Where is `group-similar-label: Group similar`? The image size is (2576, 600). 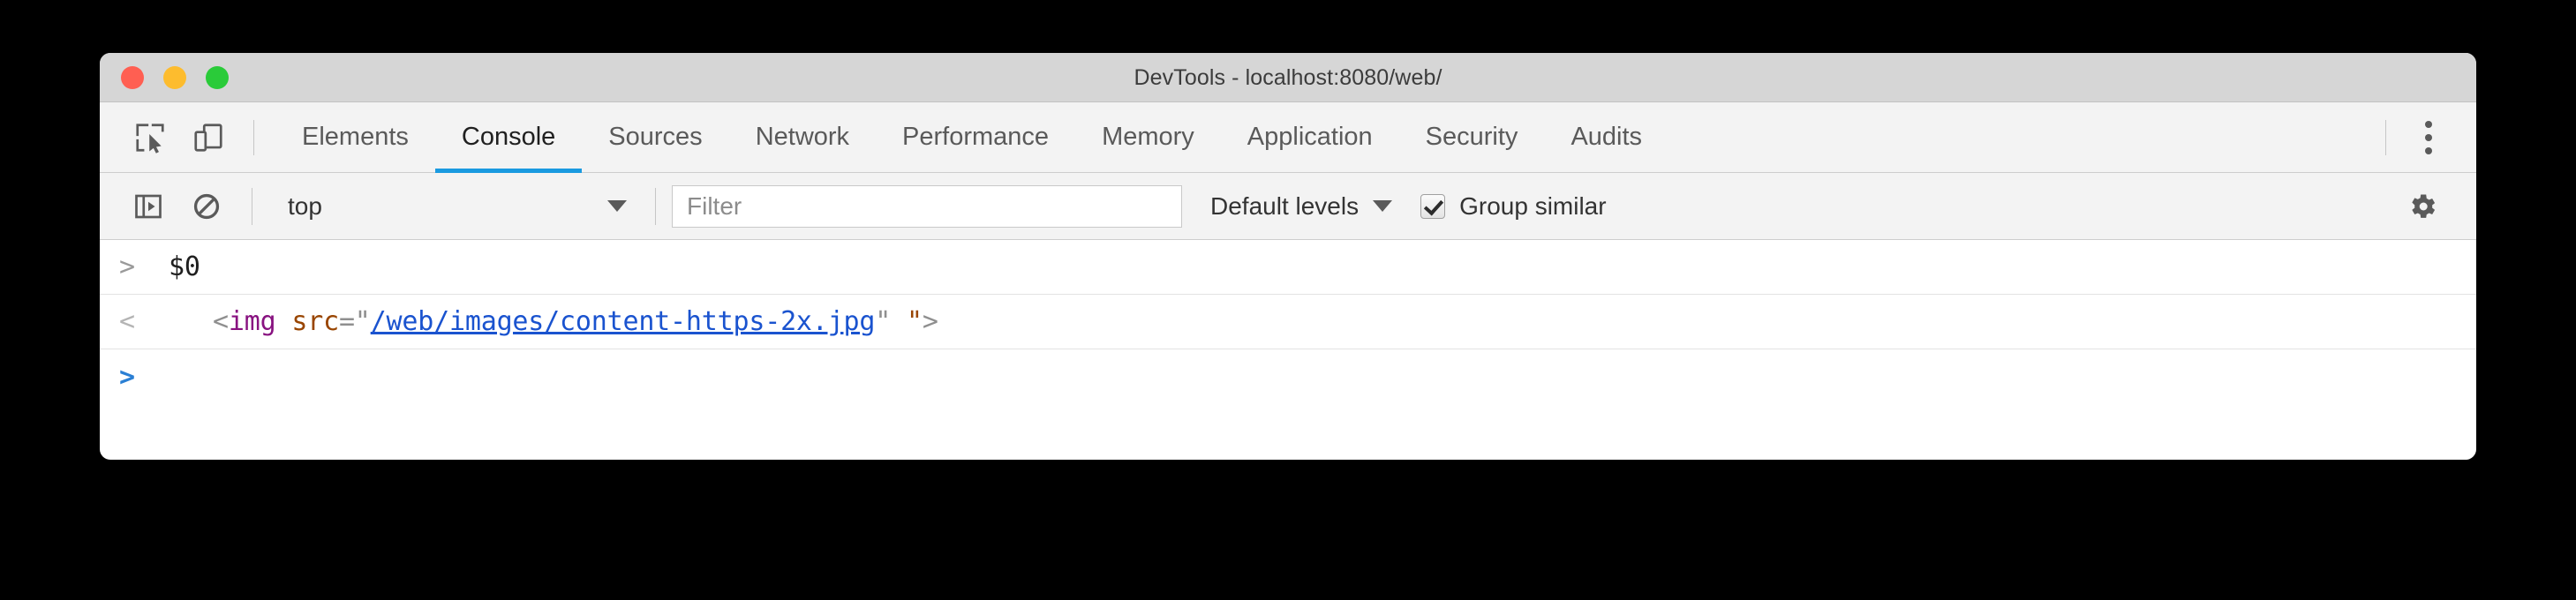 group-similar-label: Group similar is located at coordinates (1533, 205).